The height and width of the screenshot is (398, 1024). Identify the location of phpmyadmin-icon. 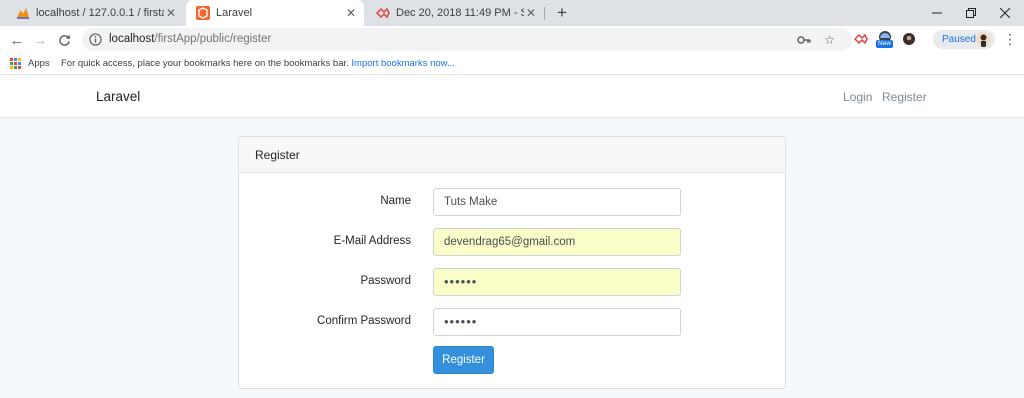
(23, 13).